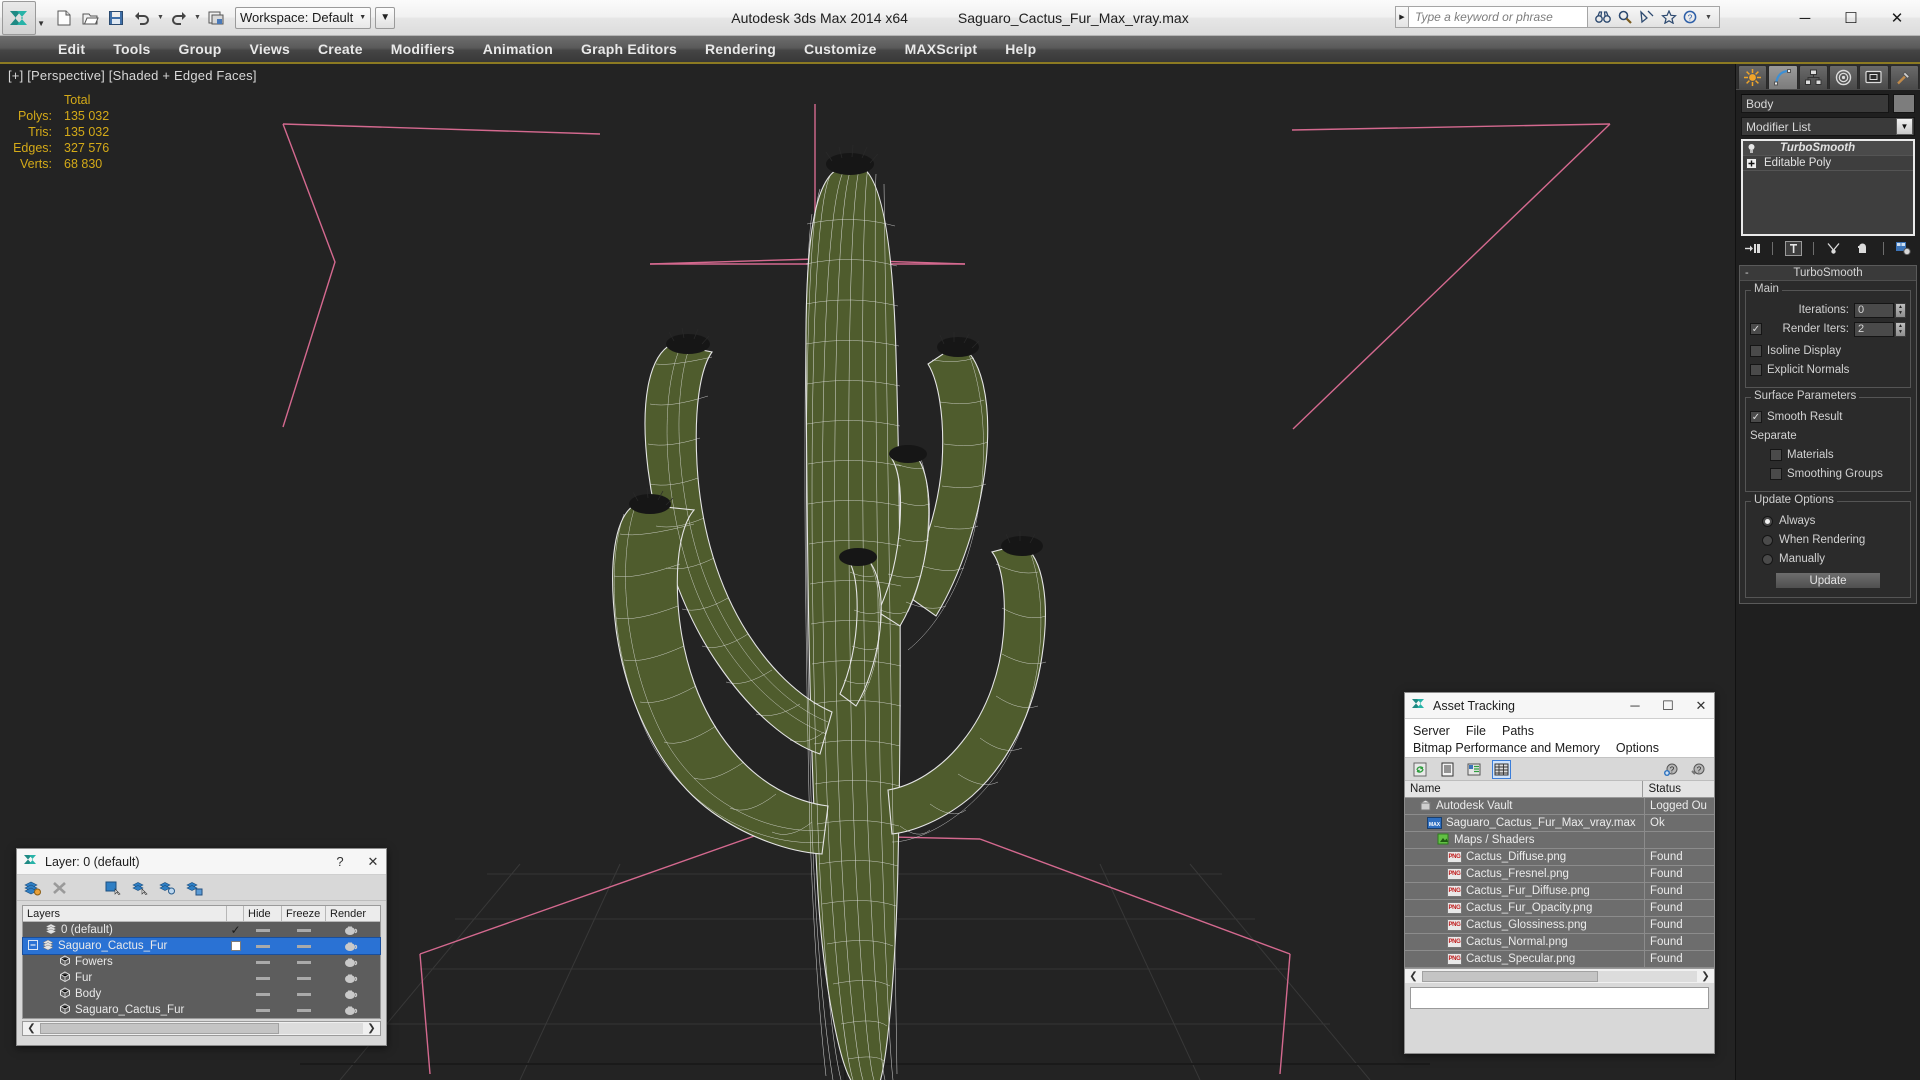 This screenshot has width=1920, height=1080. Describe the element at coordinates (1498, 17) in the screenshot. I see `search-input: Type a keyword or phrase` at that location.